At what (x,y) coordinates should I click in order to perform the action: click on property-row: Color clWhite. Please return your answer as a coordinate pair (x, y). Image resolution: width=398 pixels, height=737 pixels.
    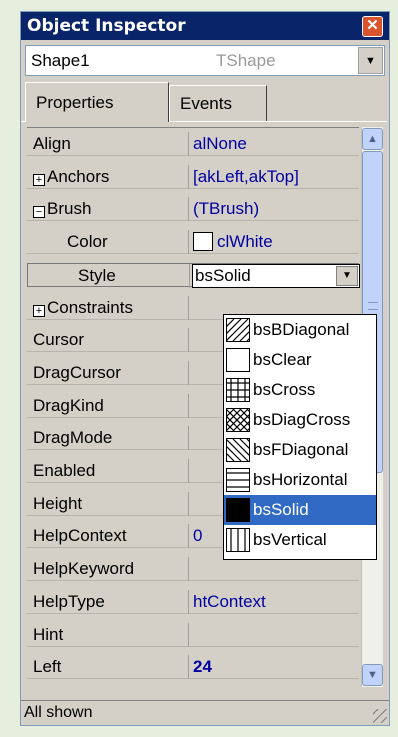
    Looking at the image, I should click on (193, 242).